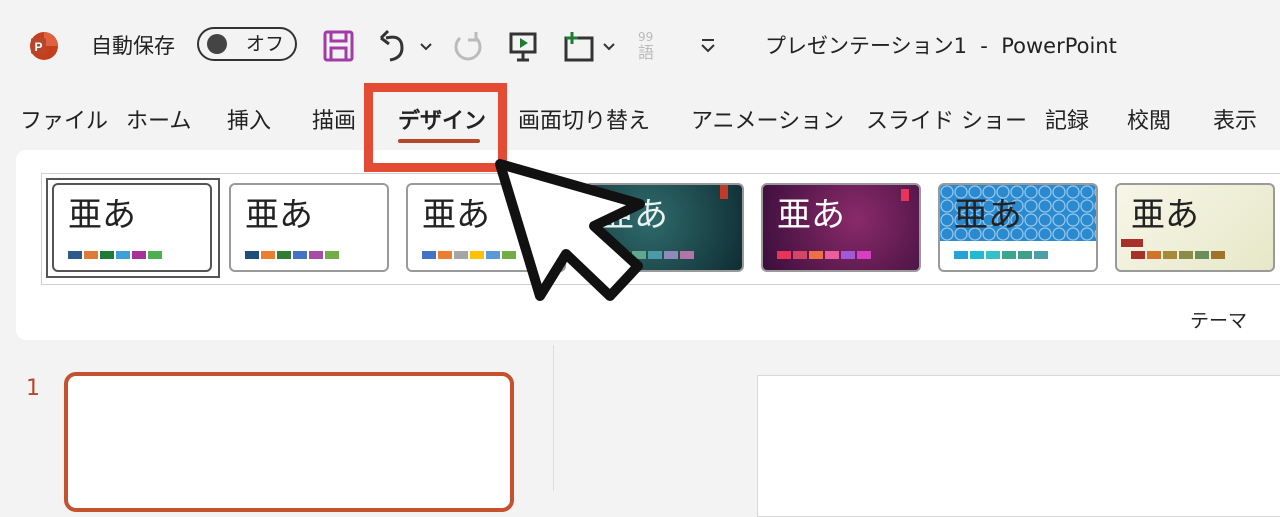 This screenshot has width=1280, height=517. What do you see at coordinates (609, 46) in the screenshot?
I see `new-slide-dropdown-chevron-icon` at bounding box center [609, 46].